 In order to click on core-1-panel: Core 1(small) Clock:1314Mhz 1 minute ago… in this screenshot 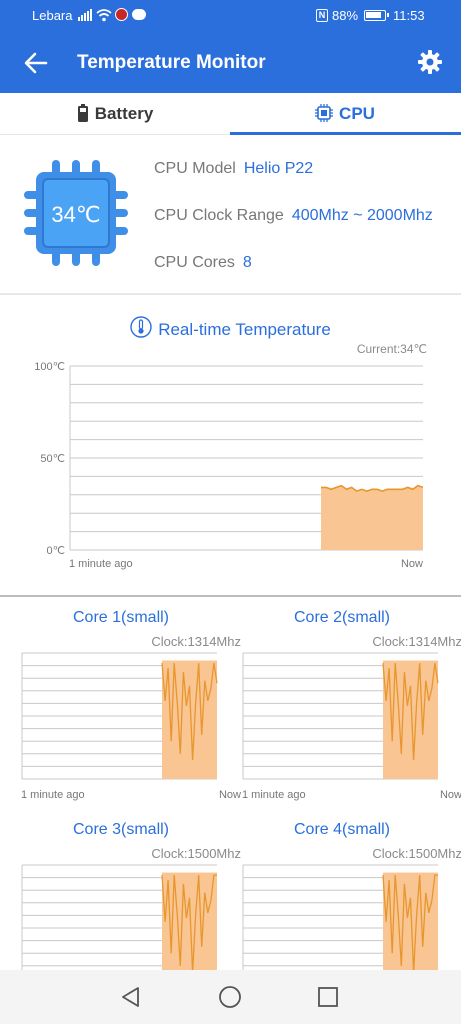, I will do `click(132, 714)`.